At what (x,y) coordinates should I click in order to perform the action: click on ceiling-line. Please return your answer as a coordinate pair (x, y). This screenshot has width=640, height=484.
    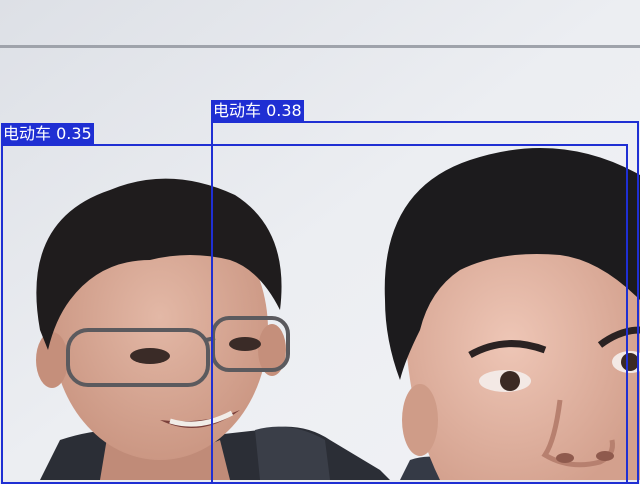
    Looking at the image, I should click on (320, 46).